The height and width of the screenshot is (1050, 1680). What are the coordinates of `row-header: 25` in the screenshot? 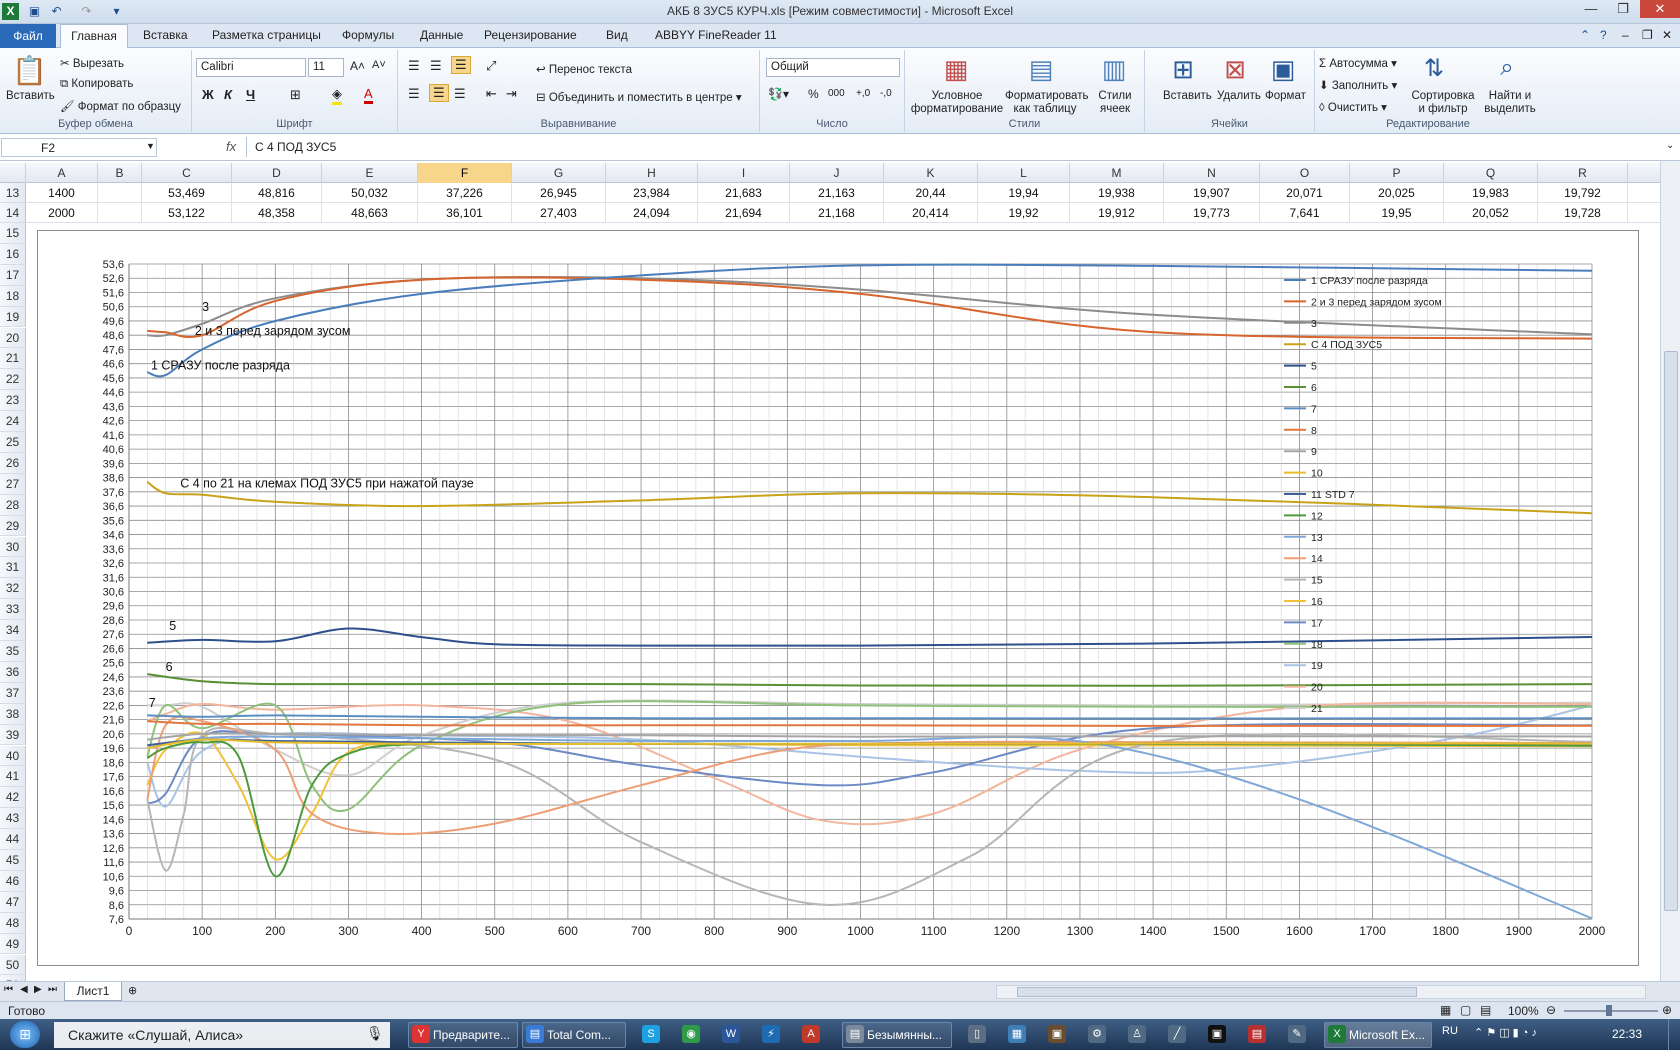 It's located at (13, 442).